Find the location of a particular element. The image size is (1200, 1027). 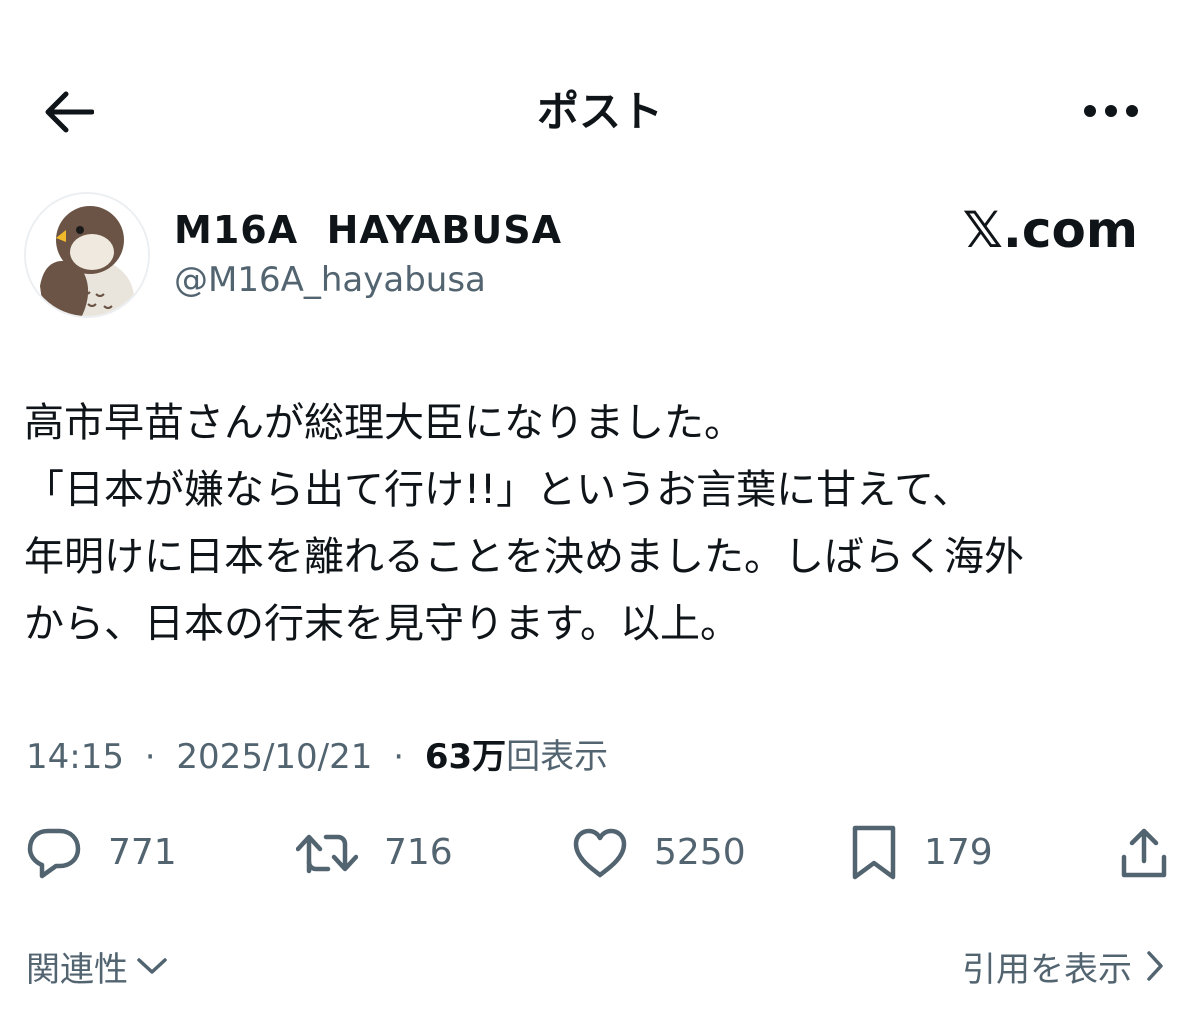

falcon-avatar-icon is located at coordinates (87, 255).